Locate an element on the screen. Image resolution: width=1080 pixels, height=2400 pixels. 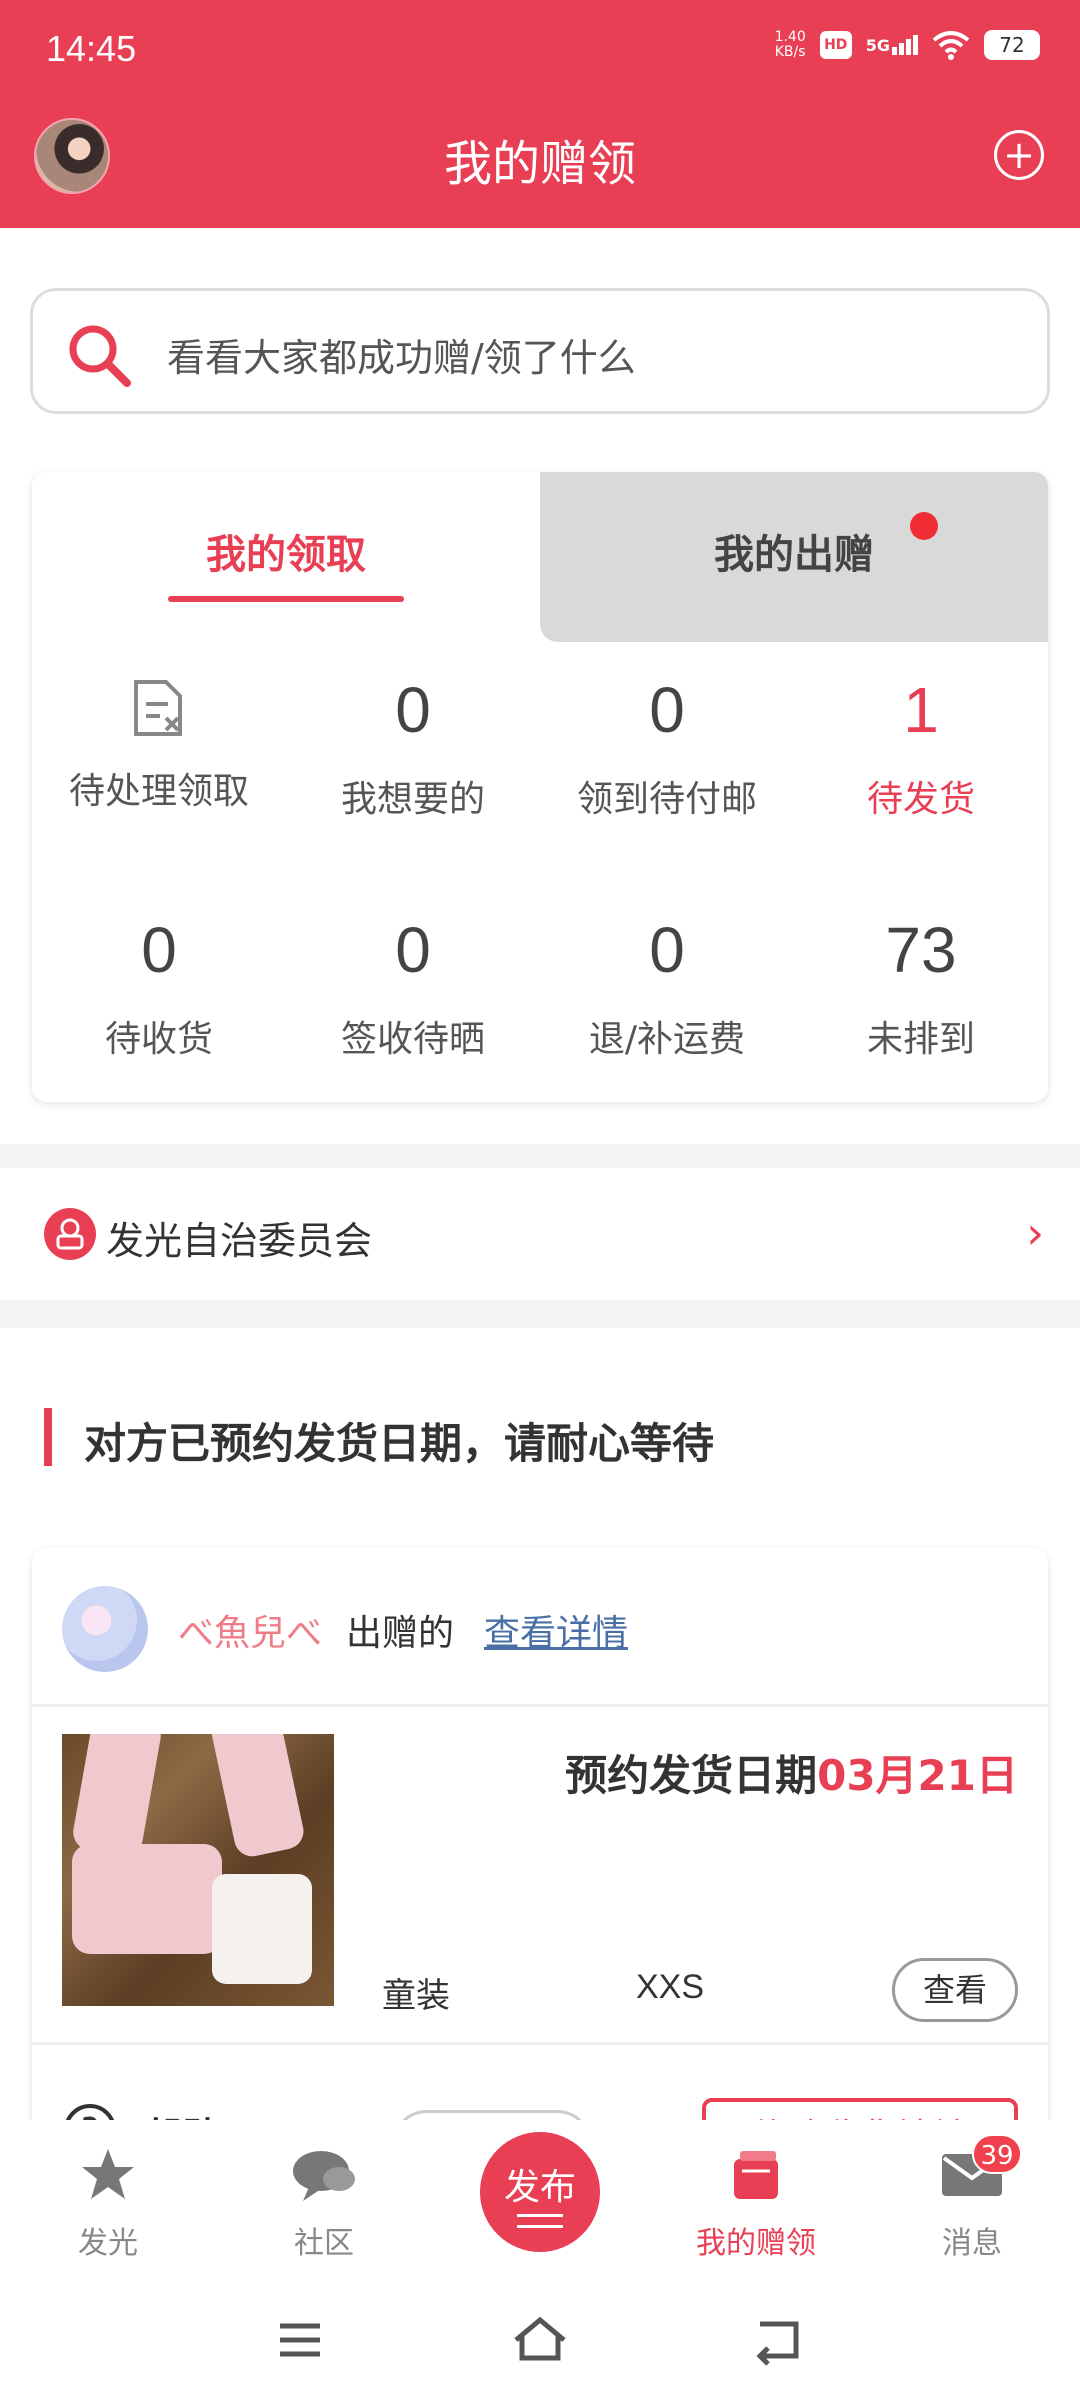
stat-await-receipt: 0 待收货 is located at coordinates (159, 990).